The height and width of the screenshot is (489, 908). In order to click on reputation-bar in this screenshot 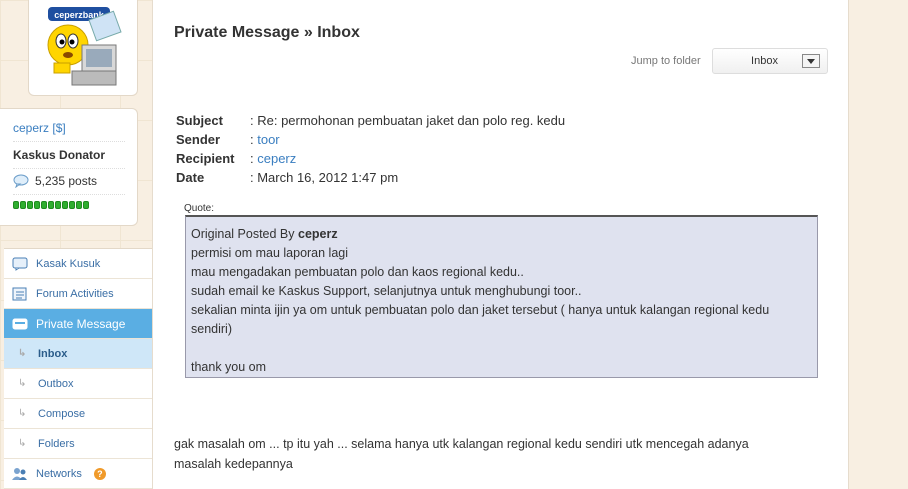, I will do `click(69, 201)`.